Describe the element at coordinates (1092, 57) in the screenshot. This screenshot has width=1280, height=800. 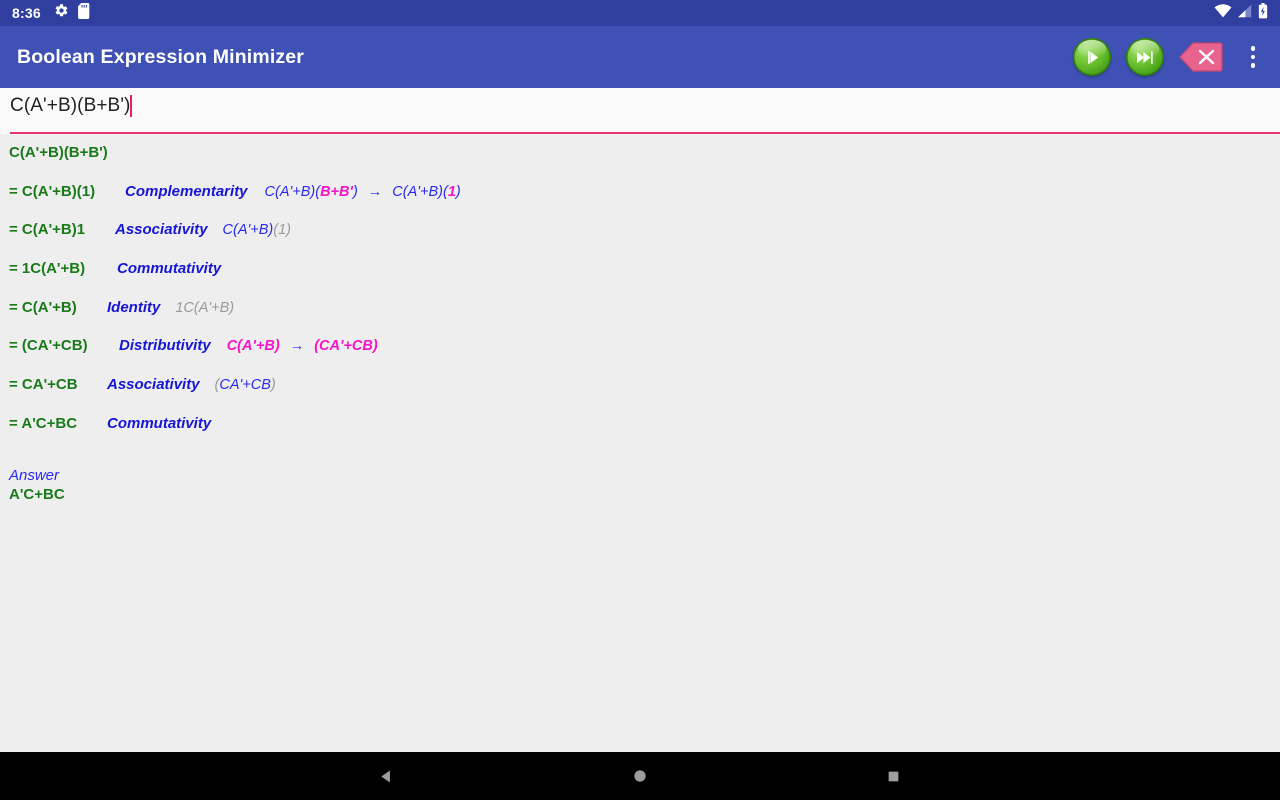
I see `step-play-button` at that location.